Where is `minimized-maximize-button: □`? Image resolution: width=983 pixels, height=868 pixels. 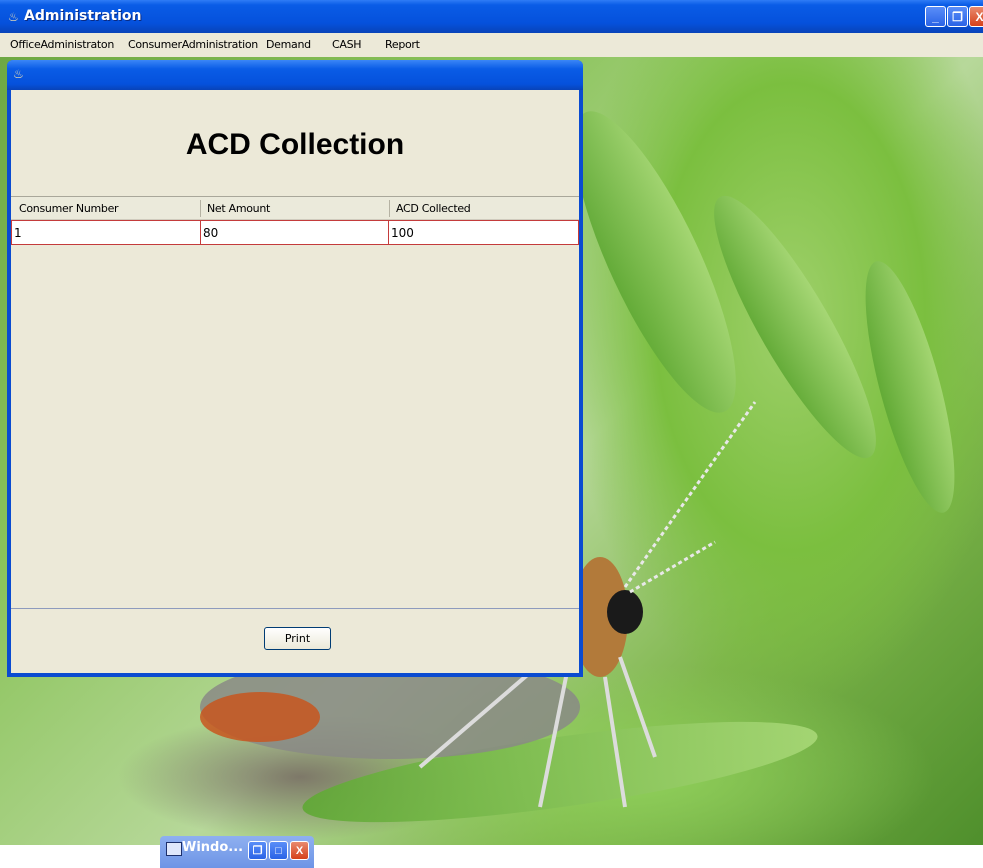
minimized-maximize-button: □ is located at coordinates (278, 850).